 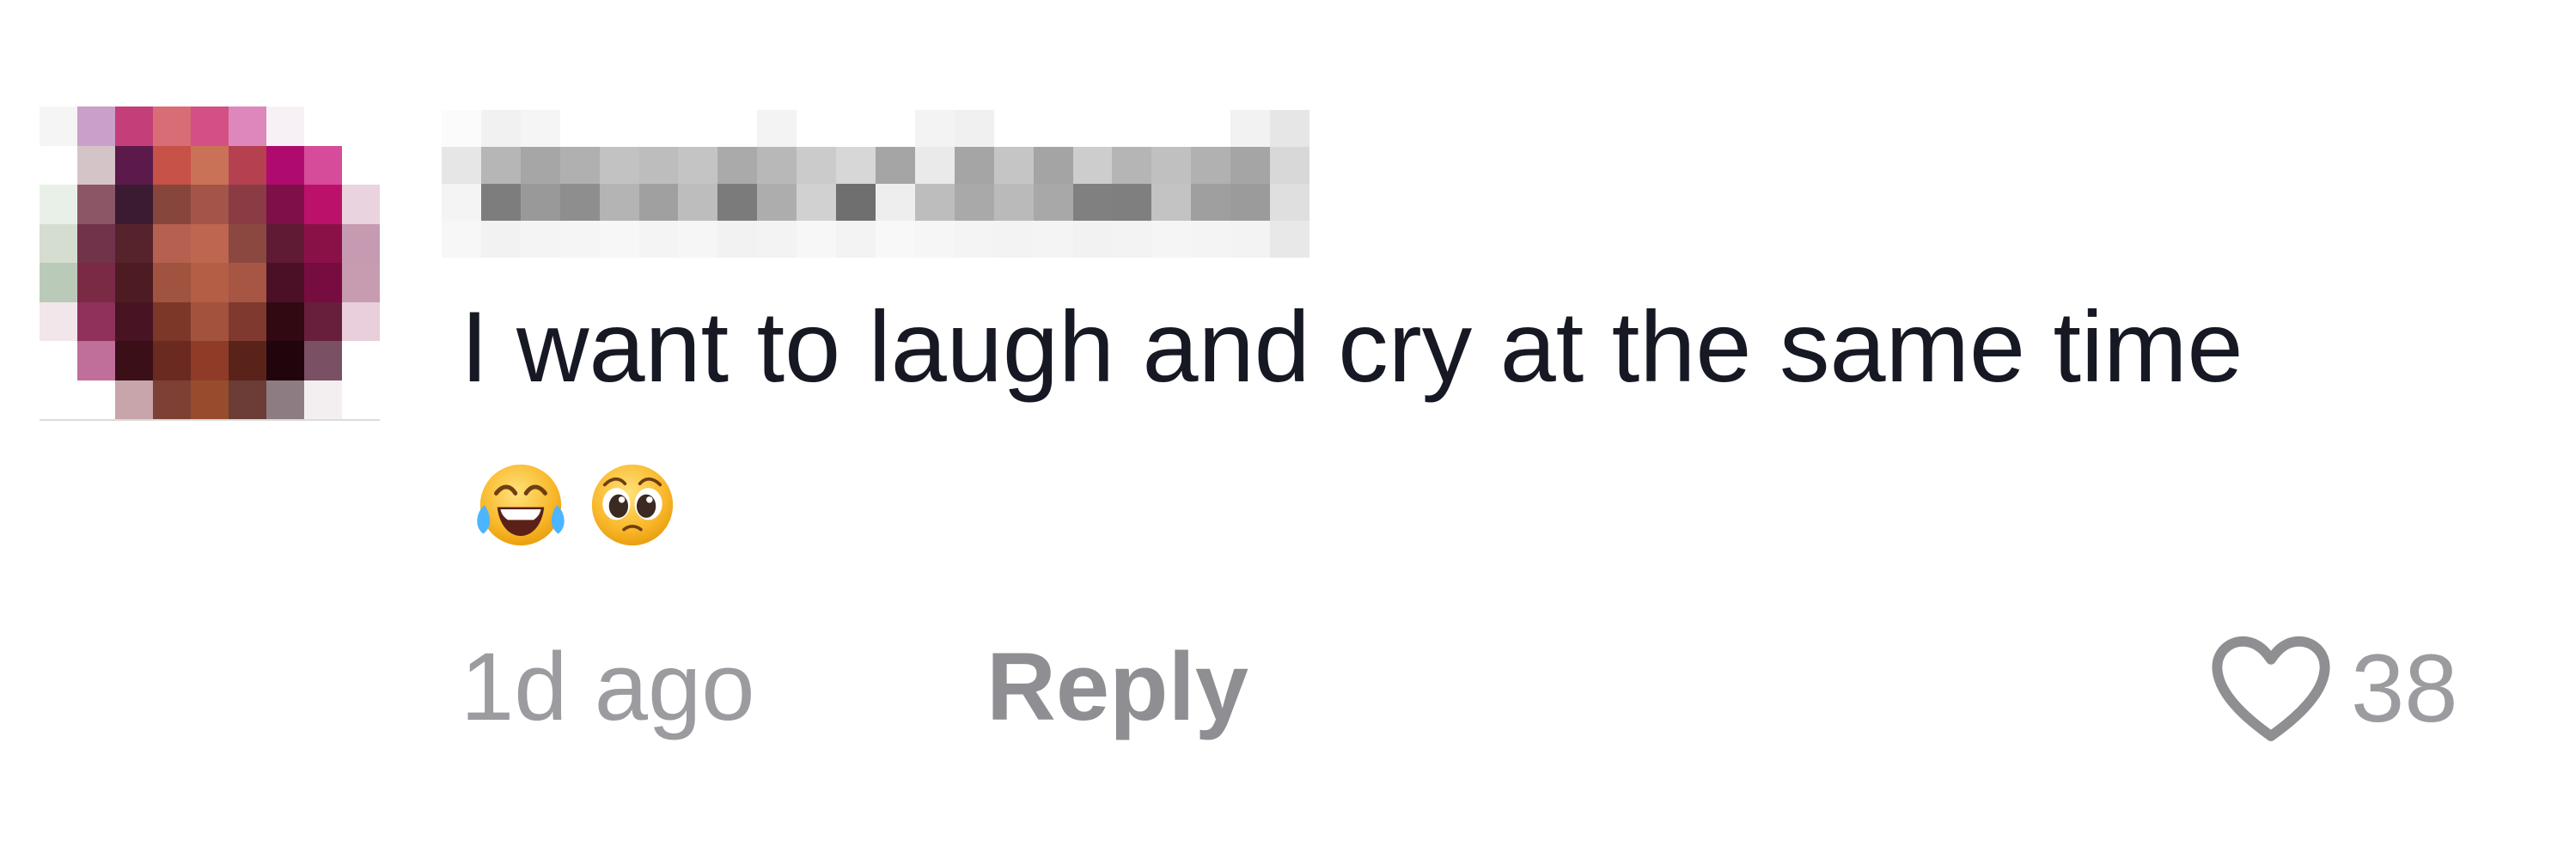 I want to click on heart-icon, so click(x=2271, y=689).